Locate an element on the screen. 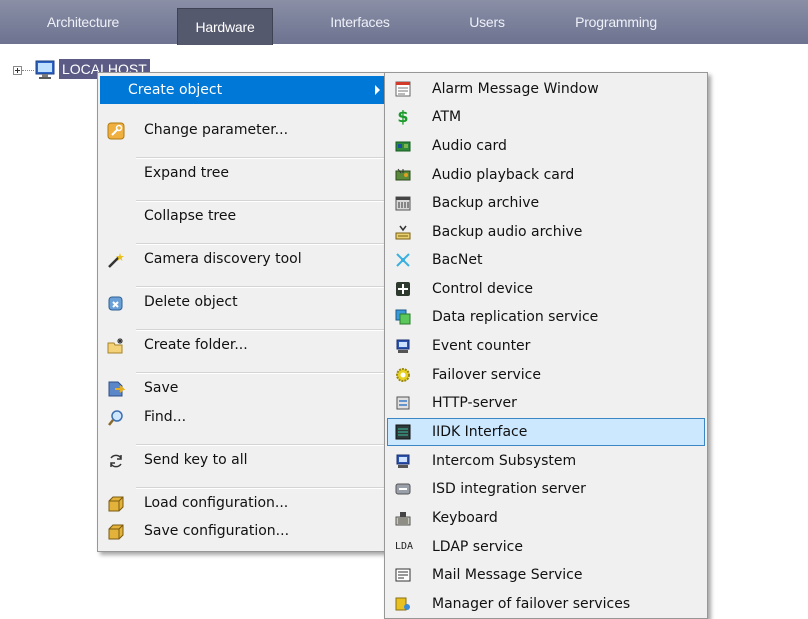 The image size is (808, 619). submenu-item-label: BacNet is located at coordinates (457, 260).